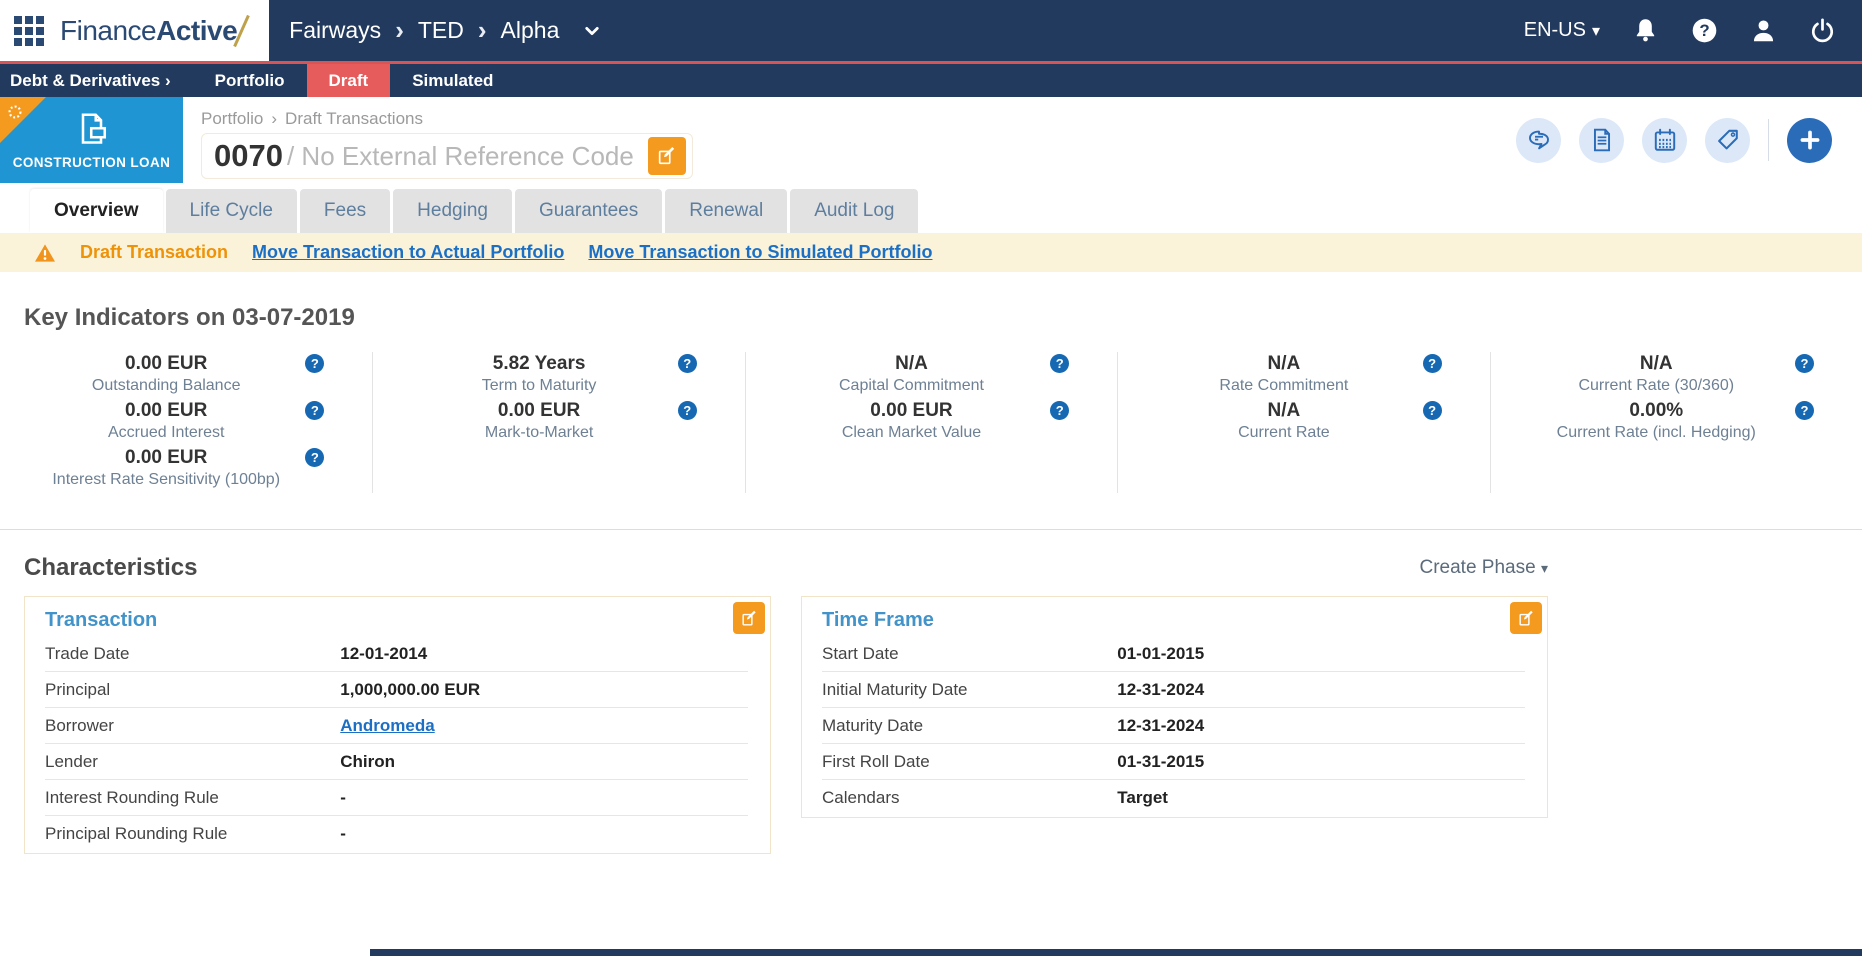 Image resolution: width=1862 pixels, height=956 pixels. I want to click on ki-label: Clean Market Value, so click(911, 432).